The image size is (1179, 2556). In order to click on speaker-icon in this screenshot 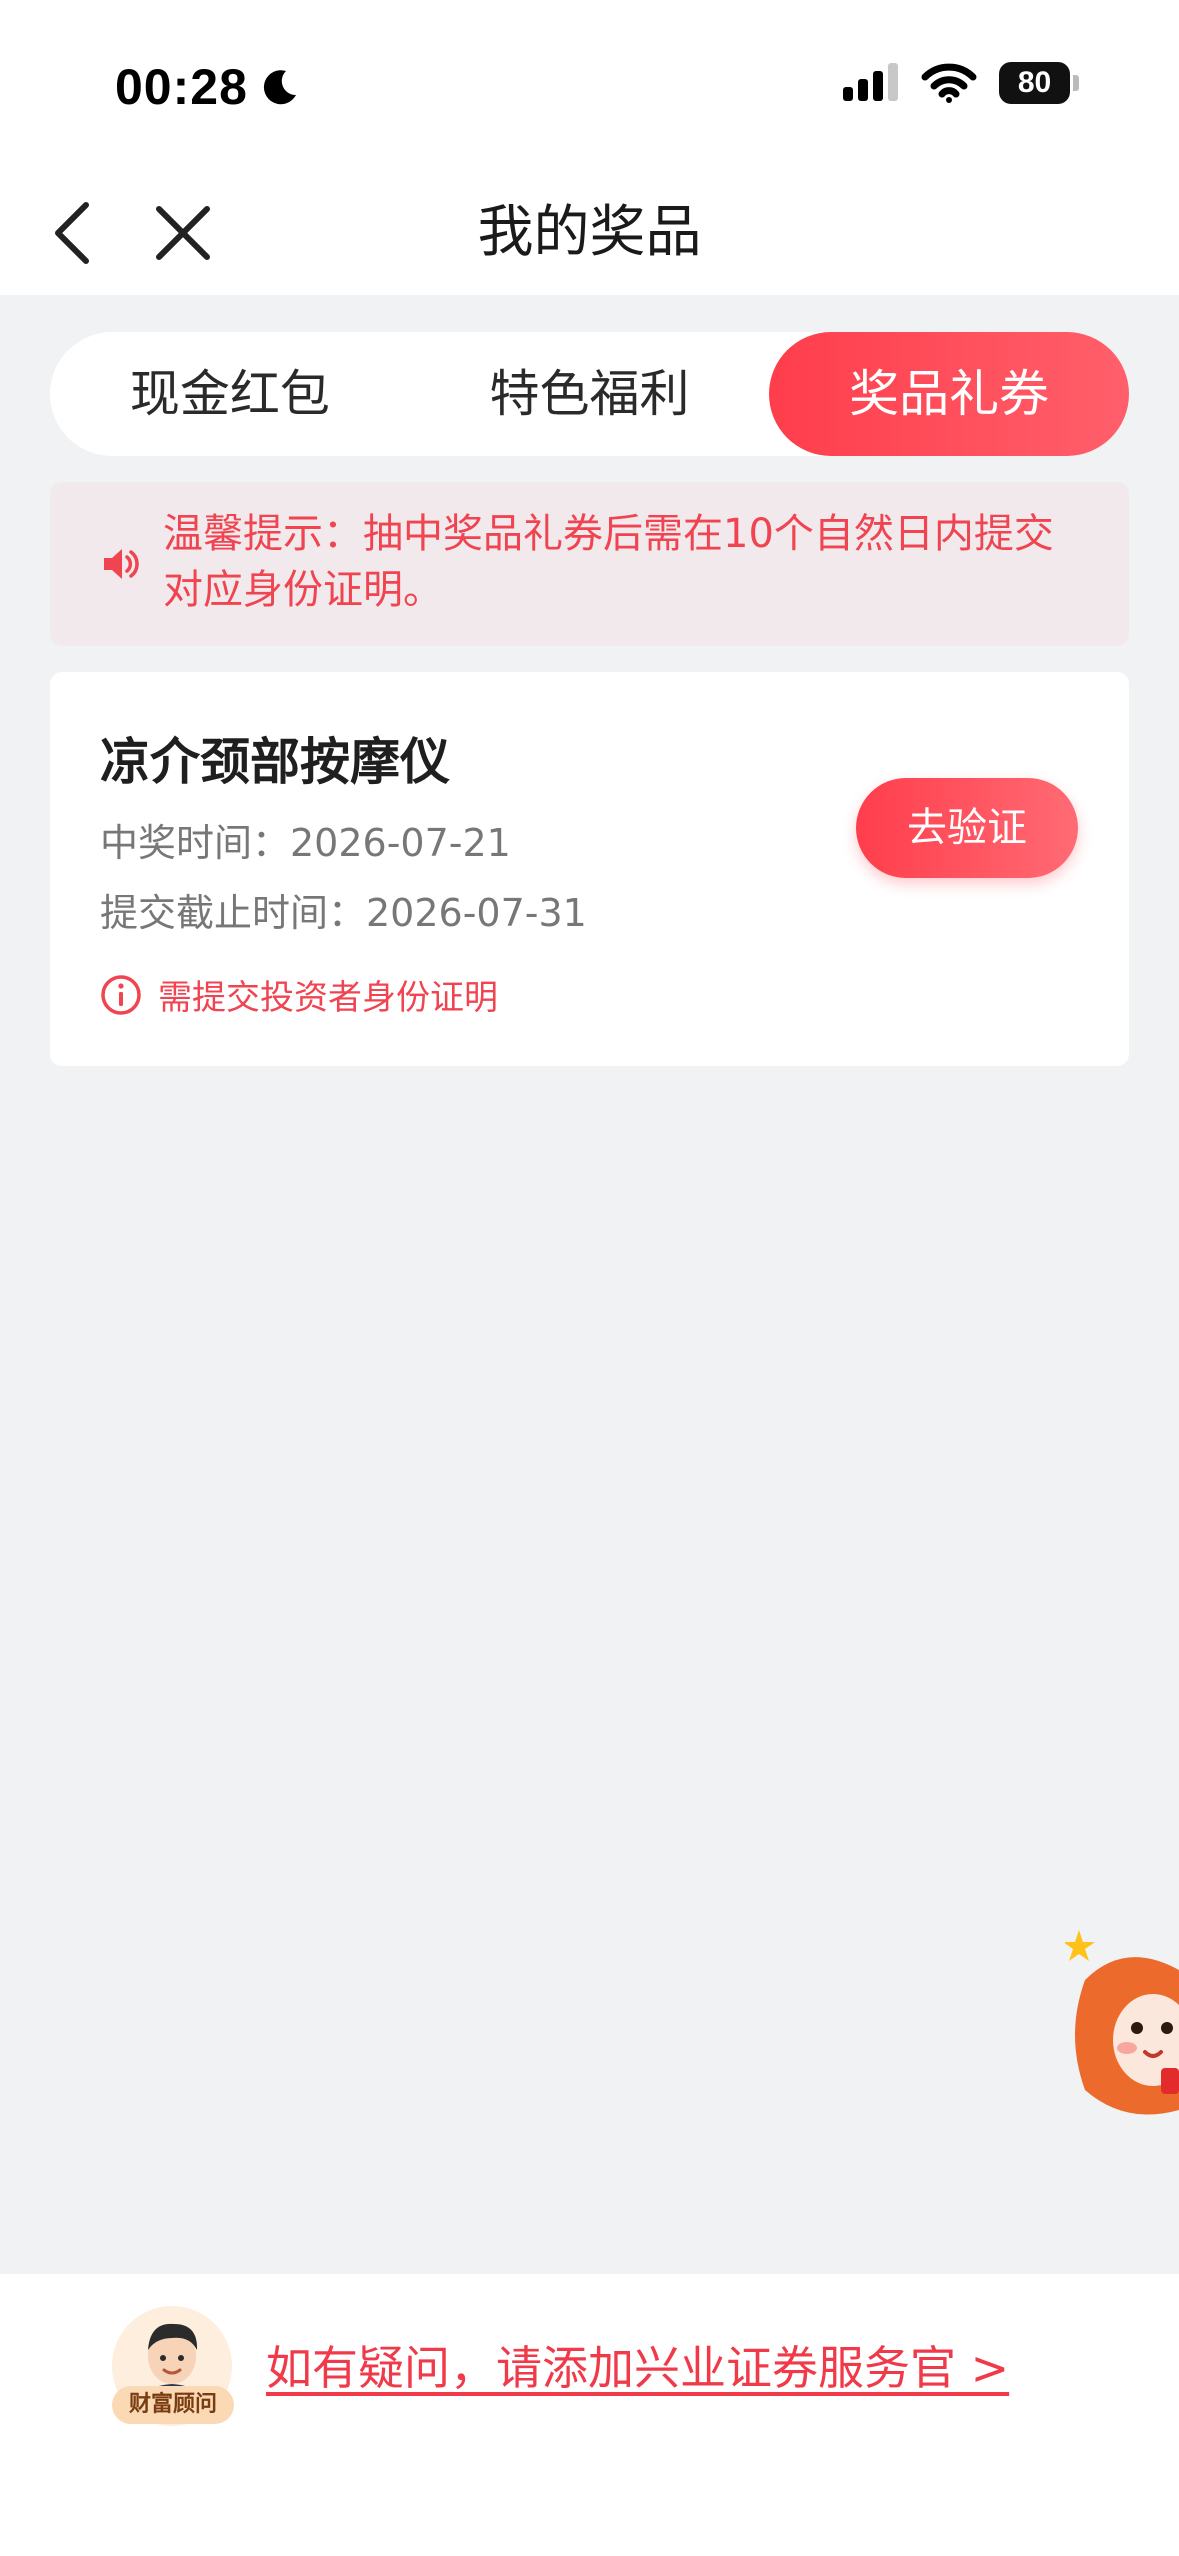, I will do `click(121, 564)`.